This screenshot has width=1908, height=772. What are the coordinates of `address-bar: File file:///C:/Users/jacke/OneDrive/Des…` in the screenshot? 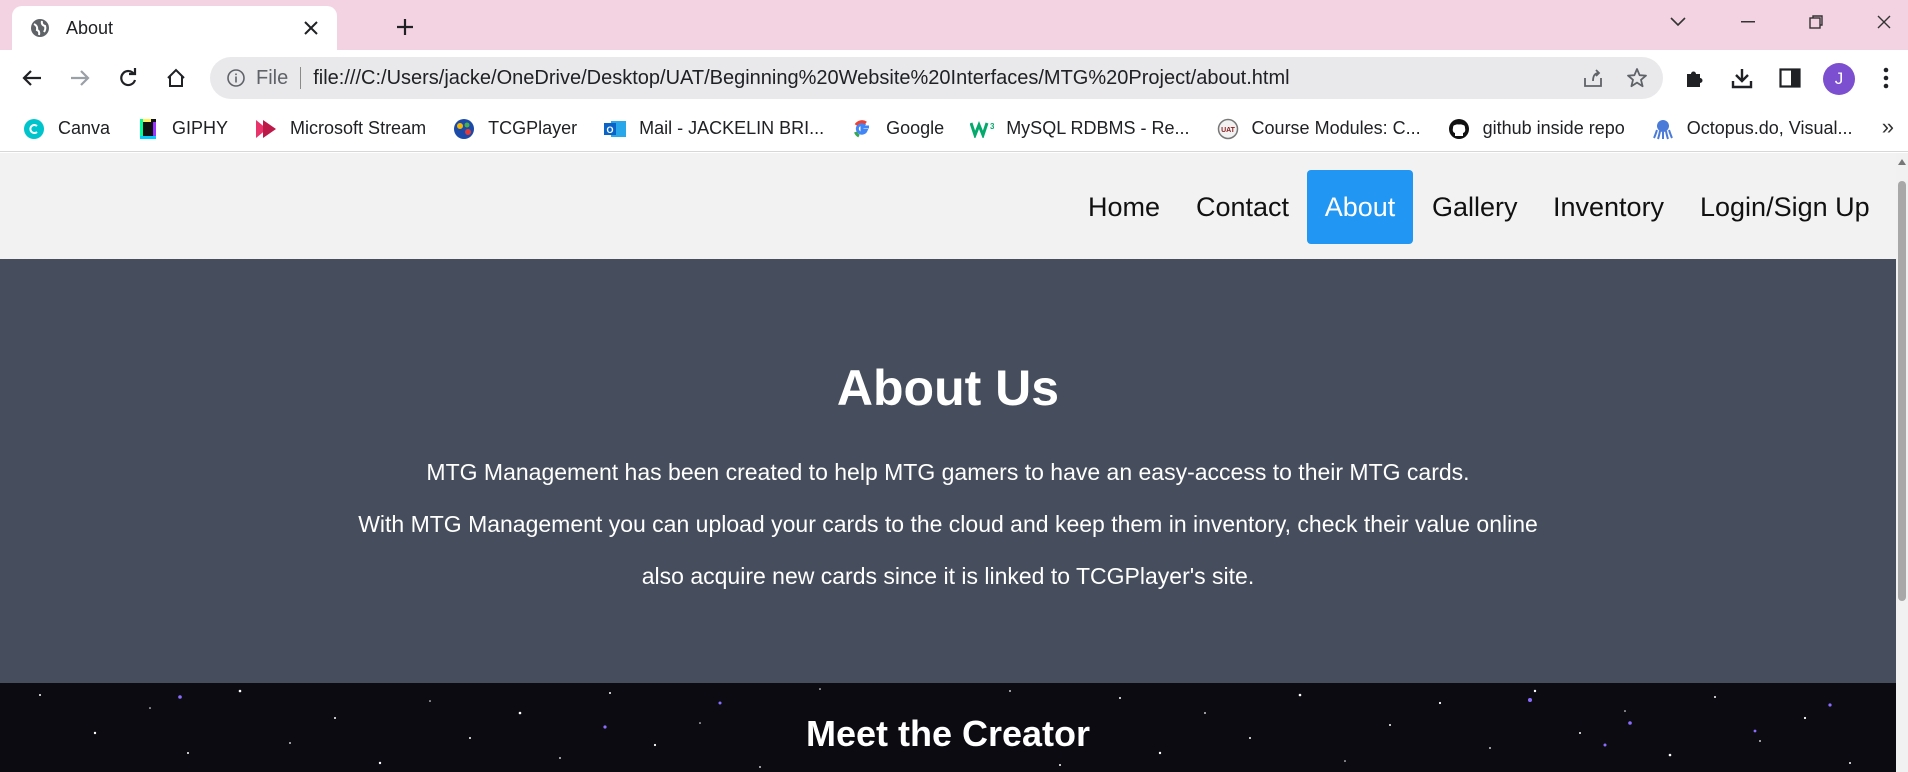 It's located at (936, 78).